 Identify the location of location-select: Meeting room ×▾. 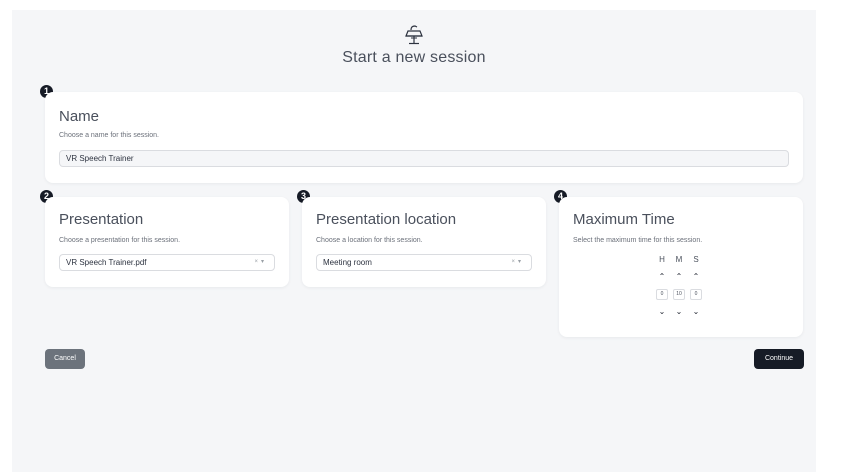
(424, 262).